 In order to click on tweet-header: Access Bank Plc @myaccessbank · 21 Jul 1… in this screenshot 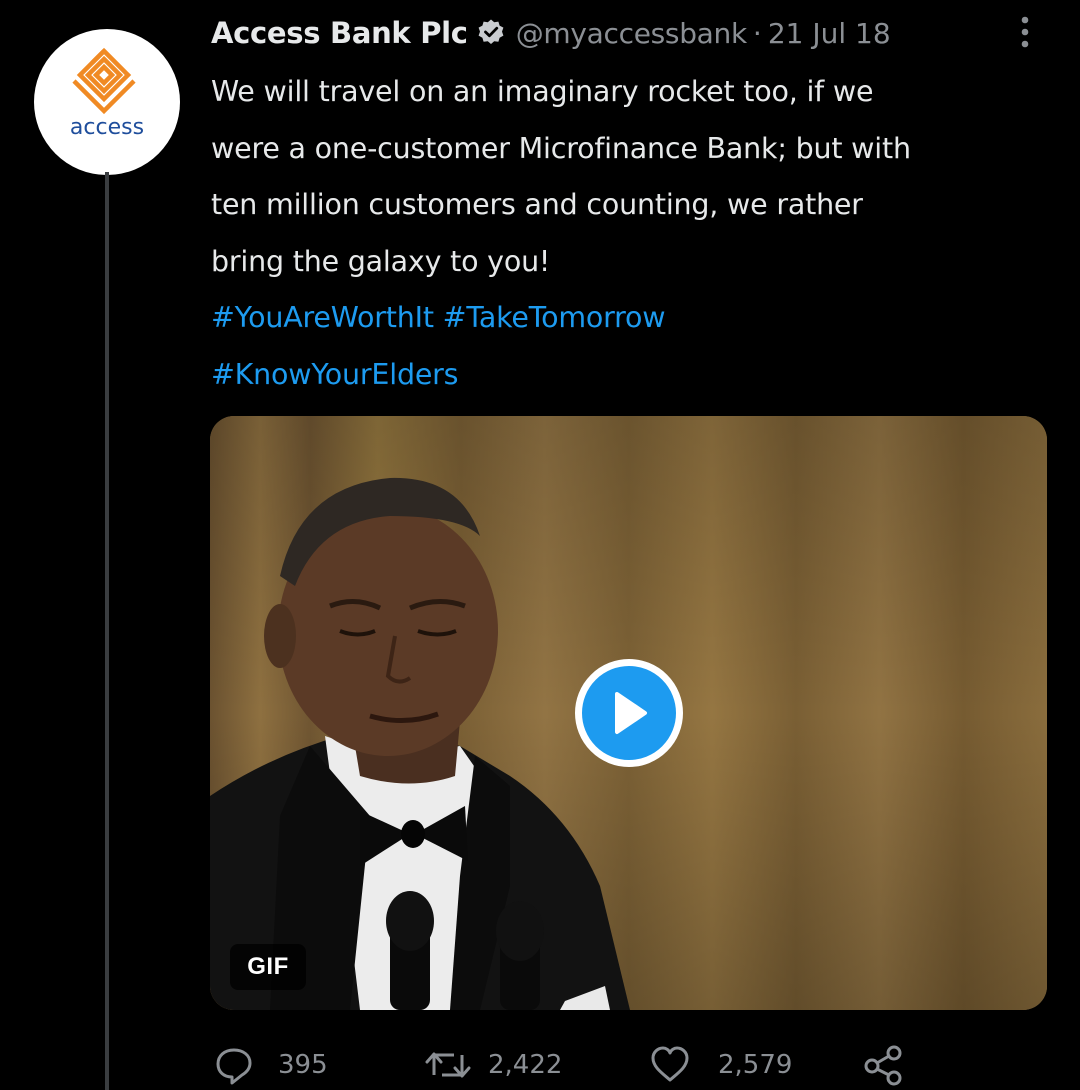, I will do `click(551, 33)`.